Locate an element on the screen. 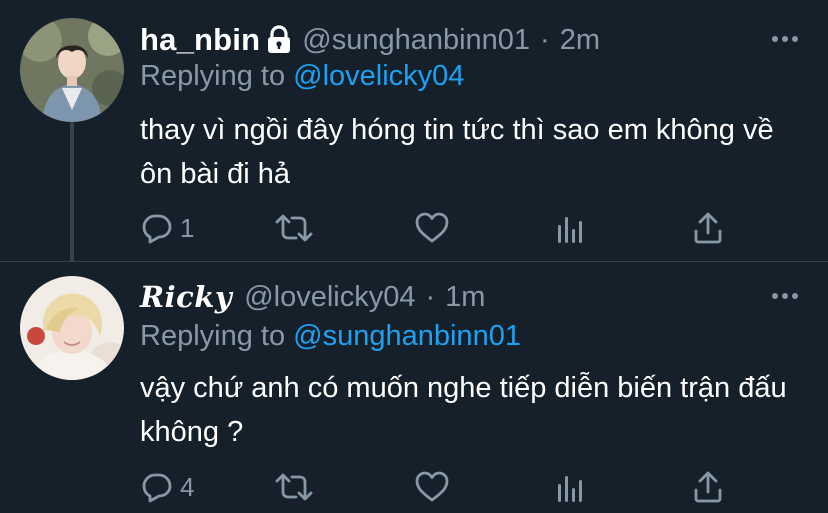  mention-link: @sunghanbinn01 is located at coordinates (407, 336).